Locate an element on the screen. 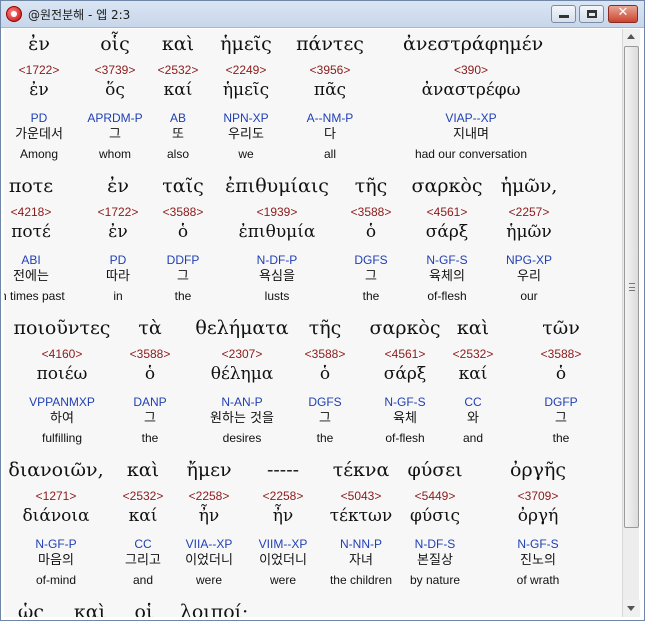  word-greek: πάντες is located at coordinates (330, 44).